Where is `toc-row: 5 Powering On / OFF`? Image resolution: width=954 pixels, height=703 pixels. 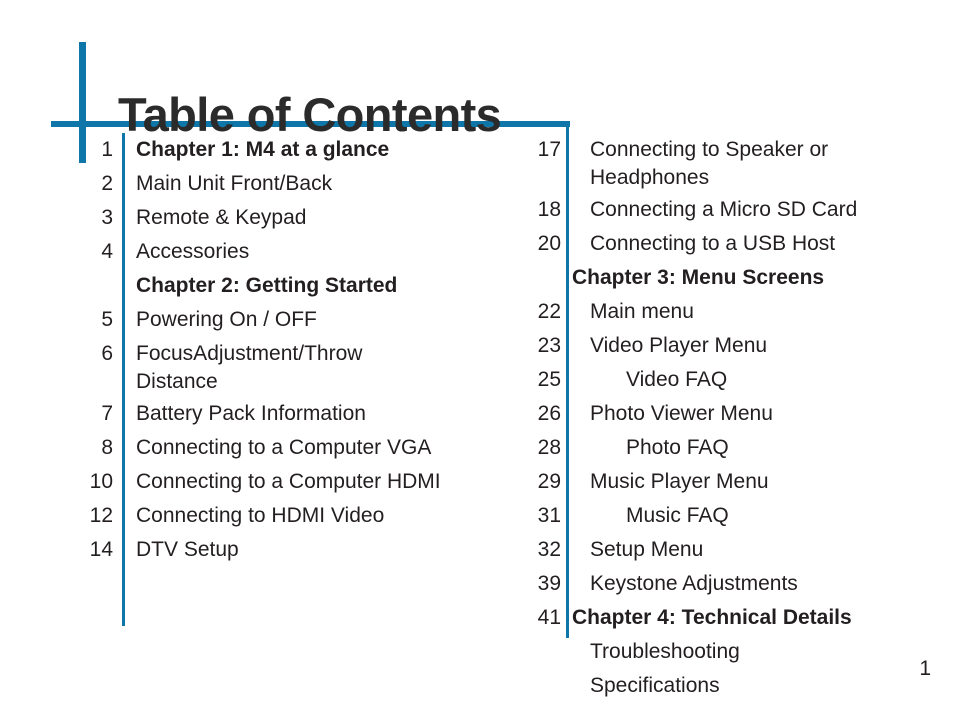 toc-row: 5 Powering On / OFF is located at coordinates (315, 320).